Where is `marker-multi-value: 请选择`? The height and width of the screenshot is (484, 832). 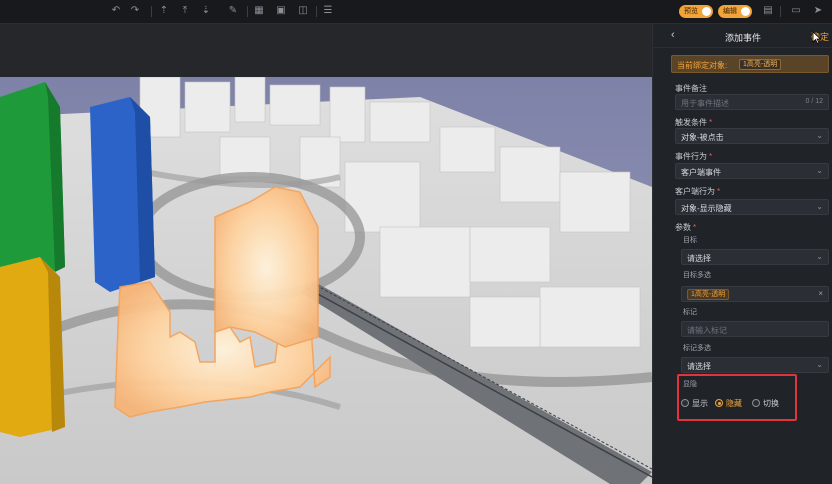 marker-multi-value: 请选择 is located at coordinates (699, 366).